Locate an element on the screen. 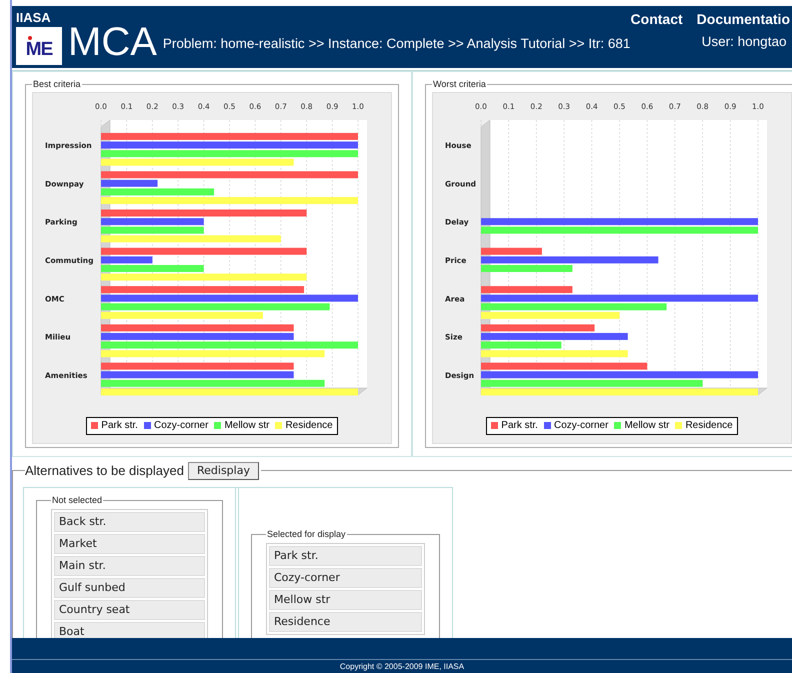 This screenshot has width=792, height=673. list-item: Residence is located at coordinates (345, 622).